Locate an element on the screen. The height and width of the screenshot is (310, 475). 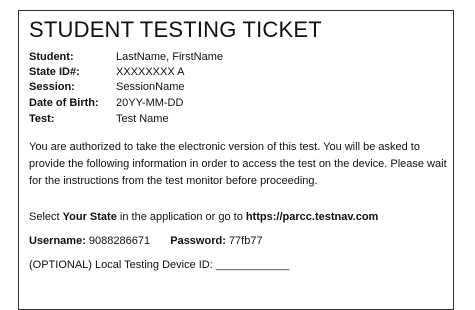
password-value: 77fb77 is located at coordinates (245, 241).